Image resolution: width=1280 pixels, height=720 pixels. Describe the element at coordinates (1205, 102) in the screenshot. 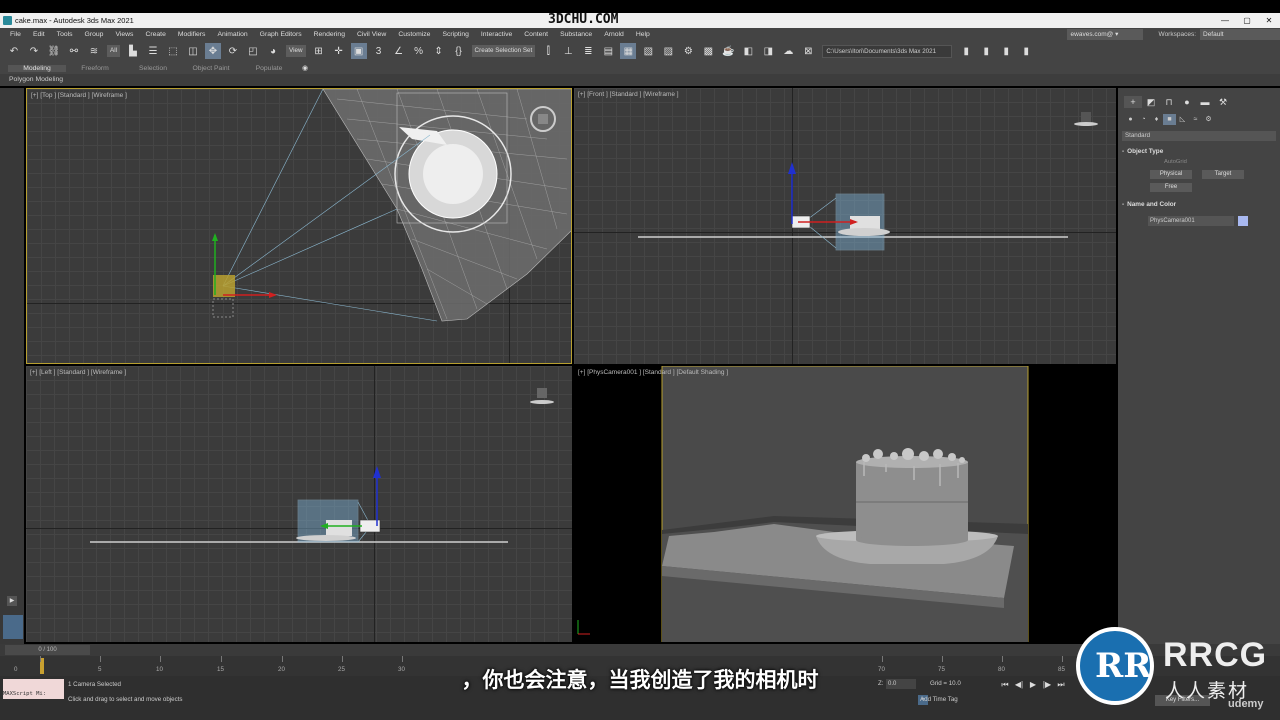

I see `display-tab-icon: ▬` at that location.